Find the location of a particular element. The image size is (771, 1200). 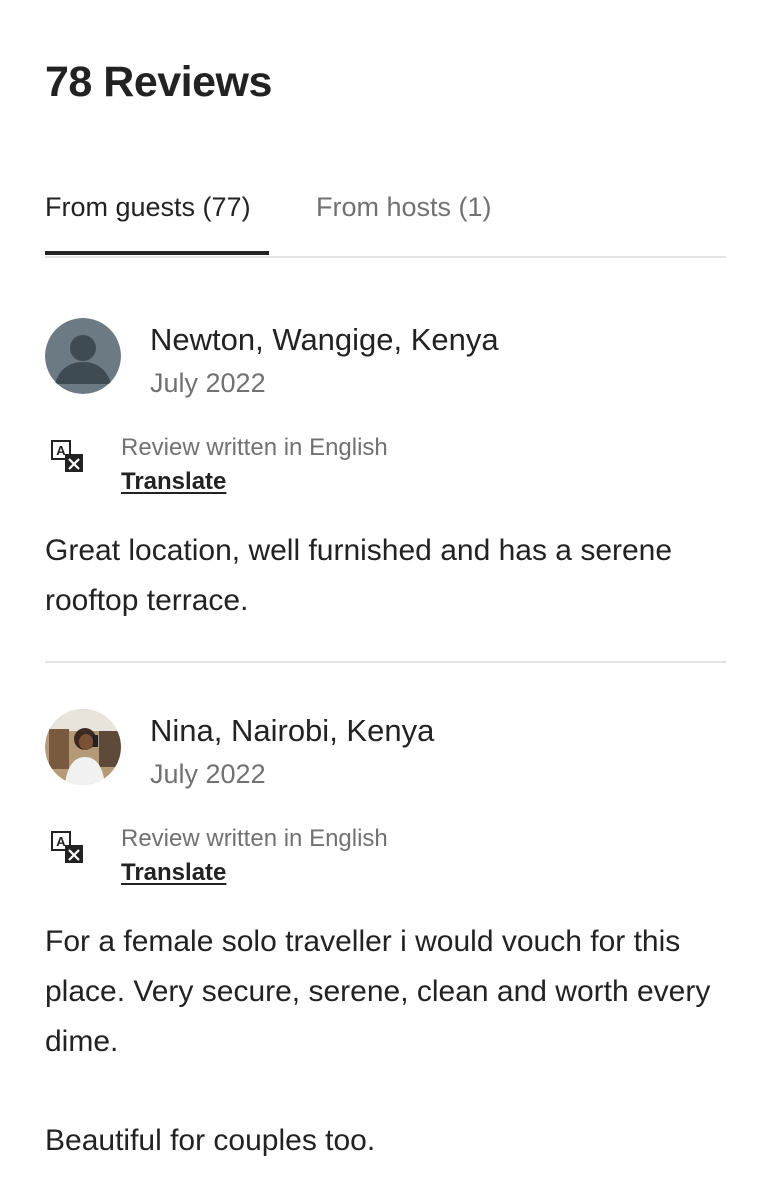

tabs-divider is located at coordinates (385, 257).